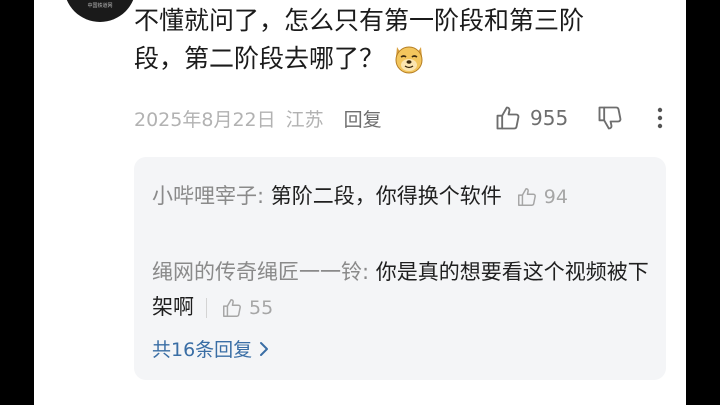 The image size is (720, 405). Describe the element at coordinates (206, 308) in the screenshot. I see `divider` at that location.